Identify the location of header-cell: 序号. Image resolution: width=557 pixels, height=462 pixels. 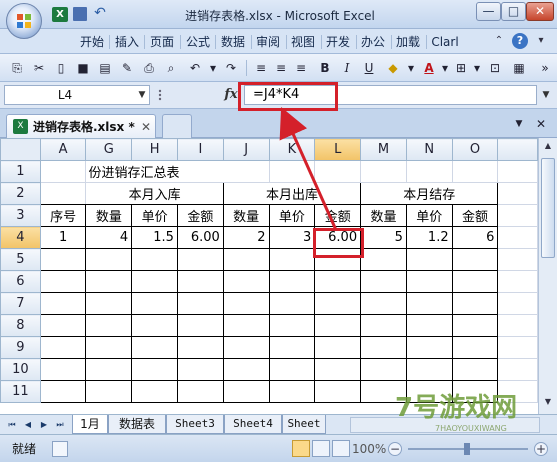
(63, 215).